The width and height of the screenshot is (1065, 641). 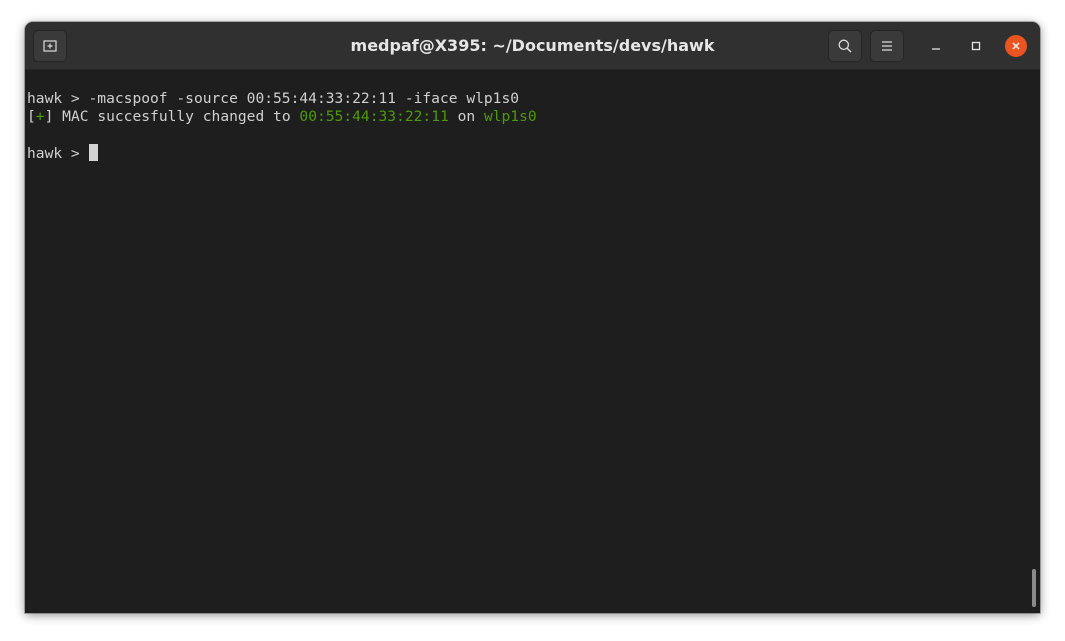 I want to click on mac-address: 00:55:44:33:22:11, so click(x=374, y=116).